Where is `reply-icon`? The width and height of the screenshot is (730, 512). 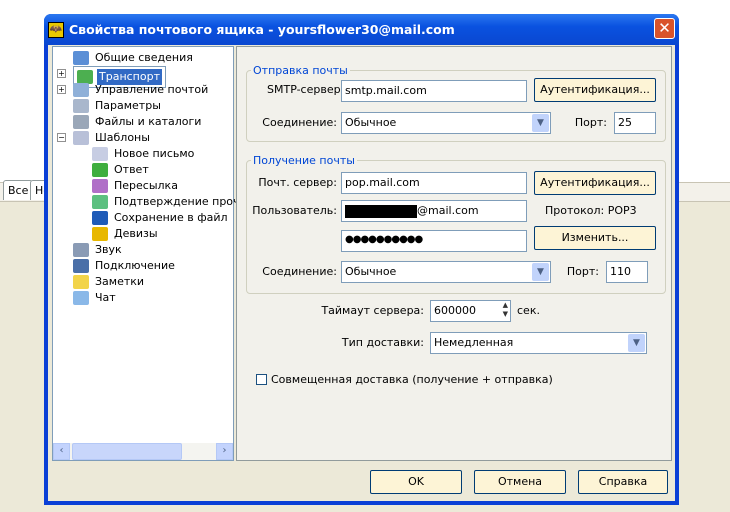 reply-icon is located at coordinates (100, 170).